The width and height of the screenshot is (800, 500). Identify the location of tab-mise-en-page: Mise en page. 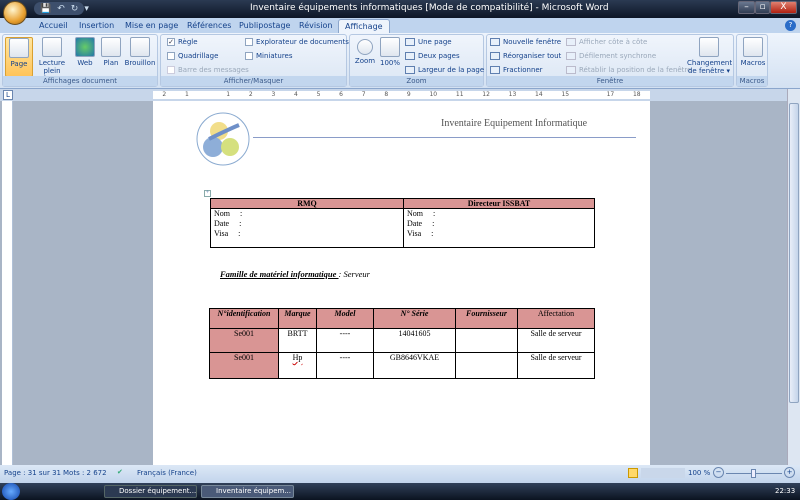
(151, 26).